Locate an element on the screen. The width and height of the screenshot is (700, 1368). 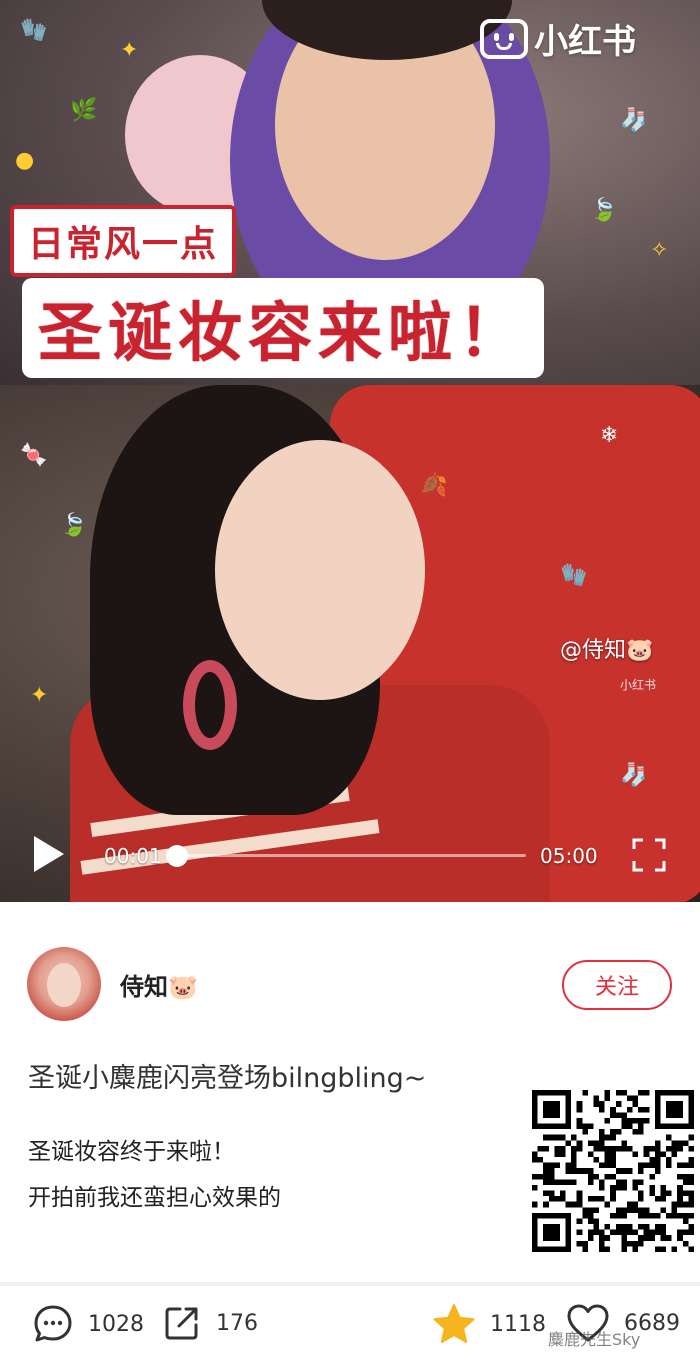
avatar is located at coordinates (64, 984).